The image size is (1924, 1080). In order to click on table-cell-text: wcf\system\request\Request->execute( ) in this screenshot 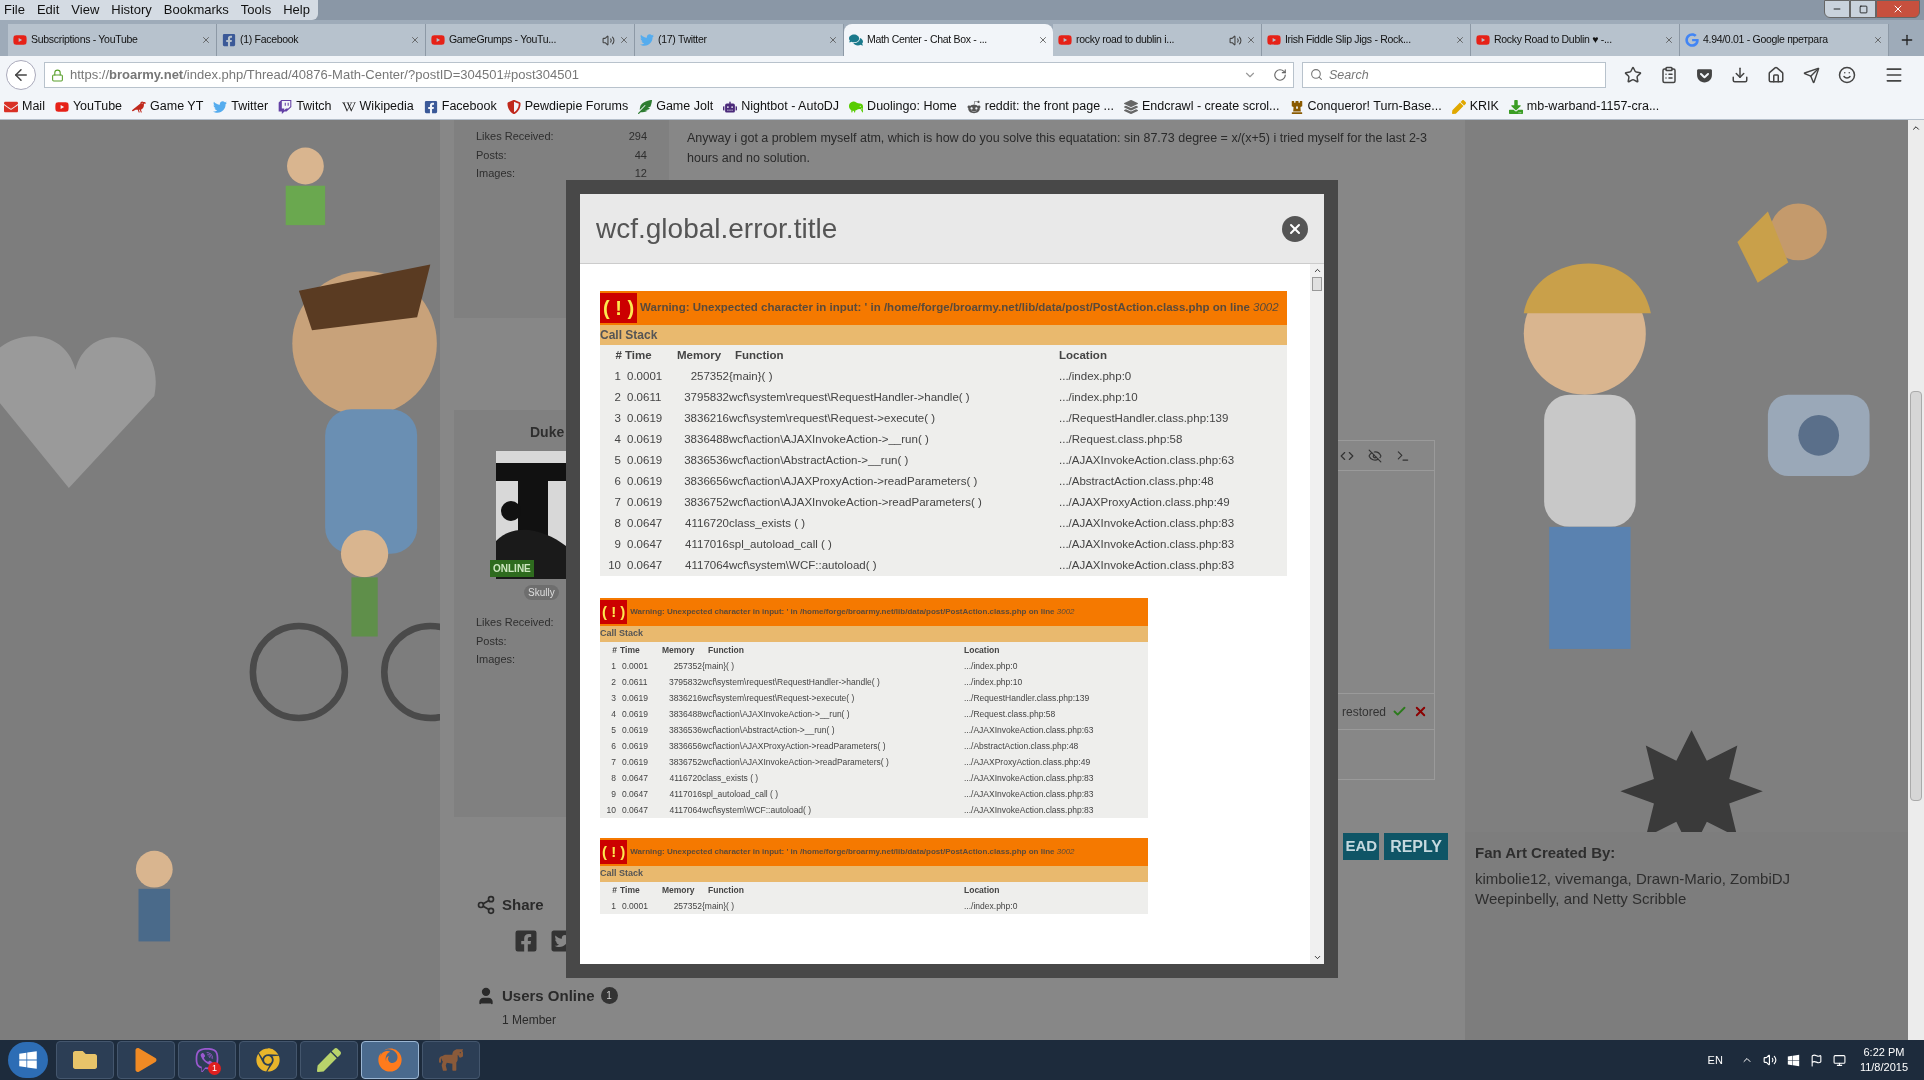, I will do `click(833, 418)`.